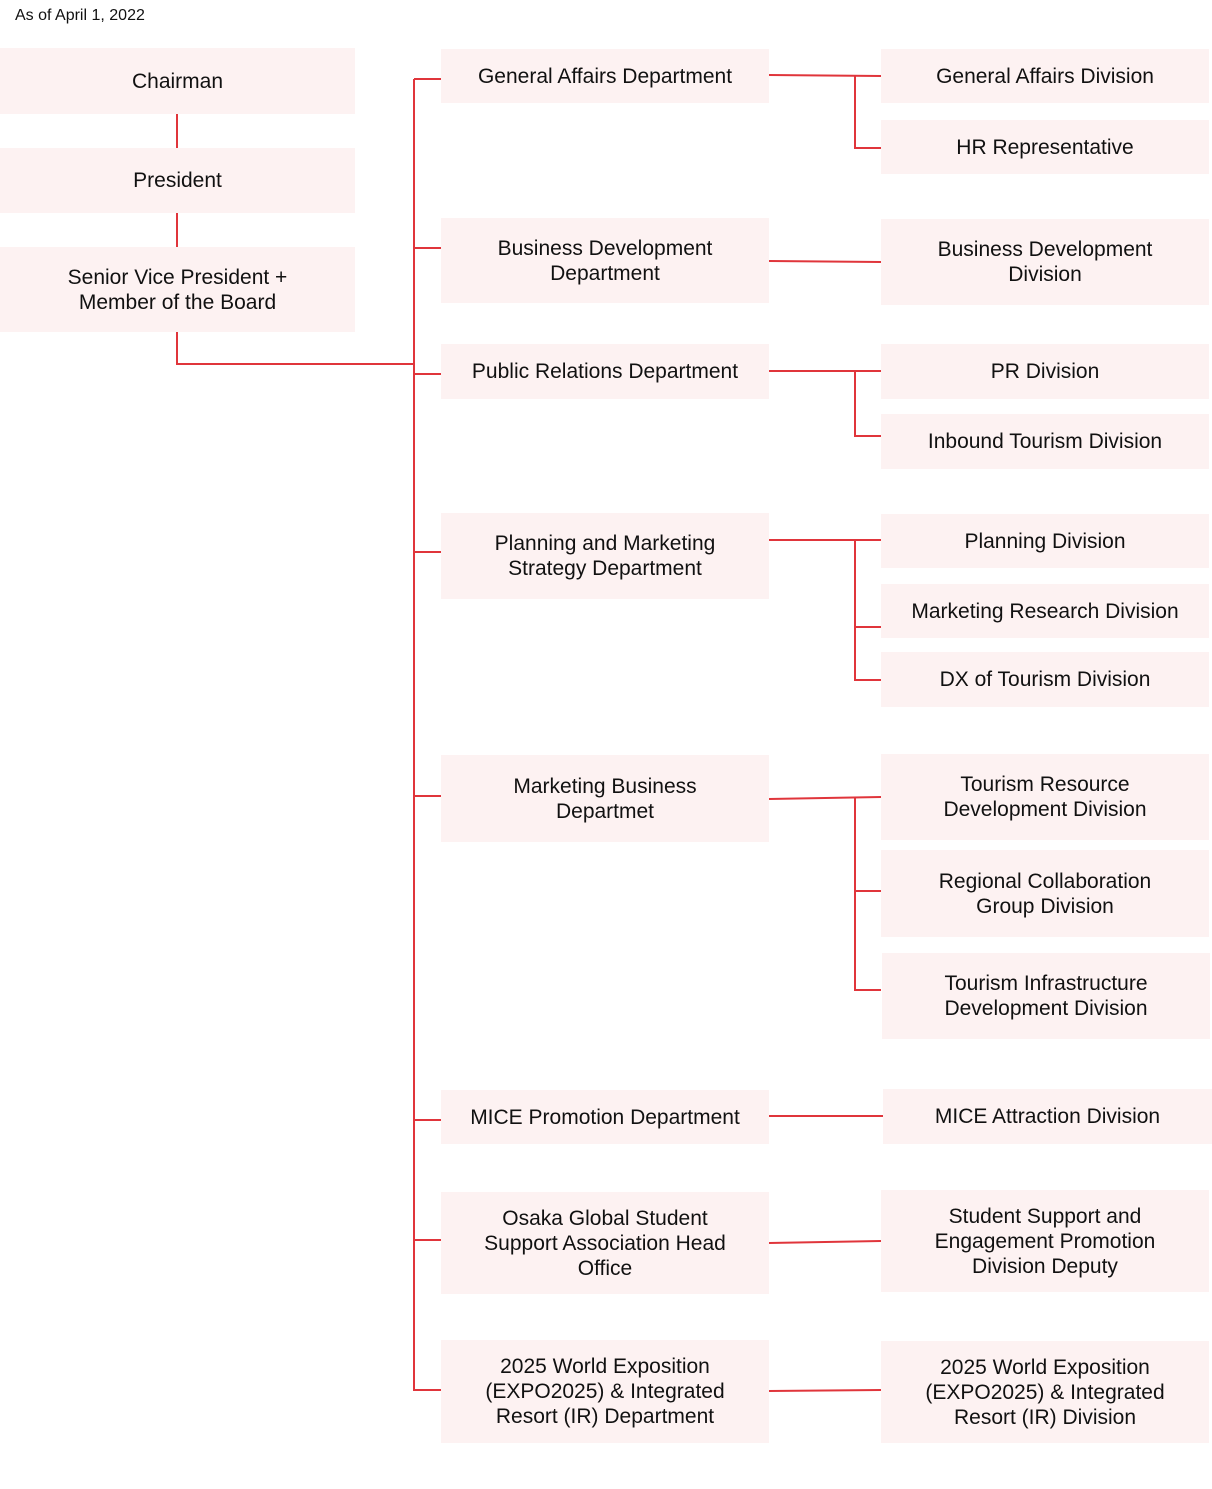 The height and width of the screenshot is (1489, 1212). I want to click on dept-public-relations: Public Relations Department, so click(605, 371).